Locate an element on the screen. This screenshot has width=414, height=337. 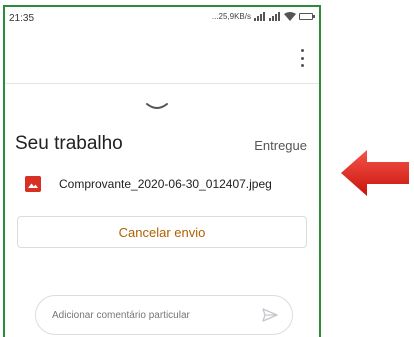
status-icons: ...25,9KB/s is located at coordinates (263, 16).